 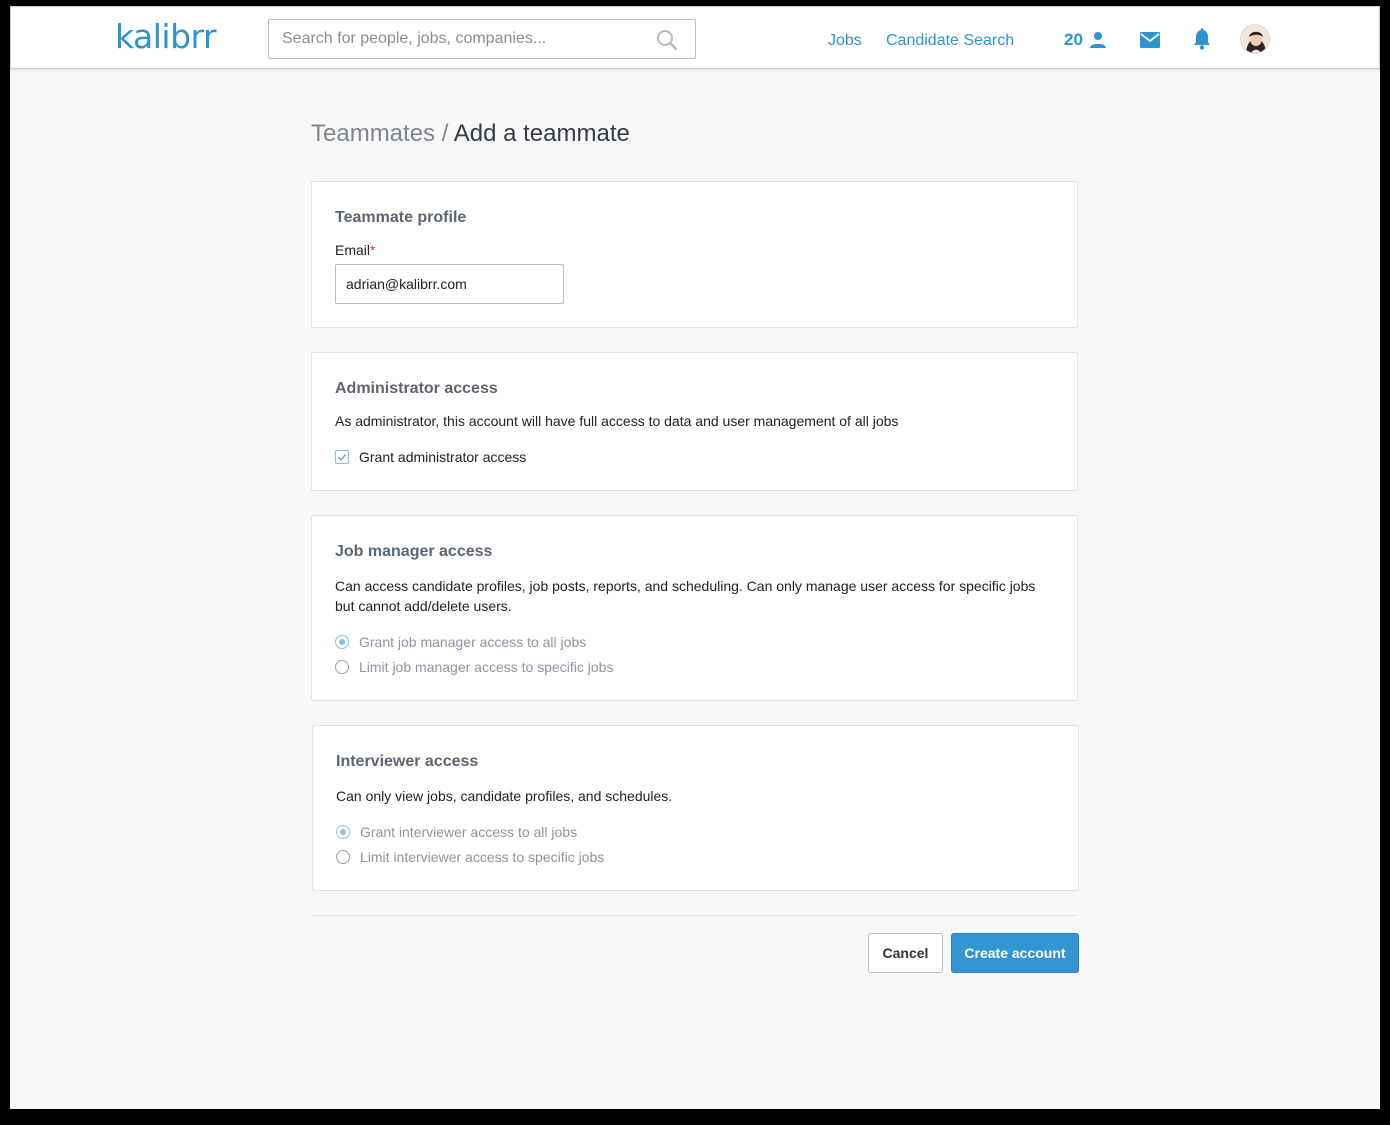 What do you see at coordinates (694, 915) in the screenshot?
I see `form-divider` at bounding box center [694, 915].